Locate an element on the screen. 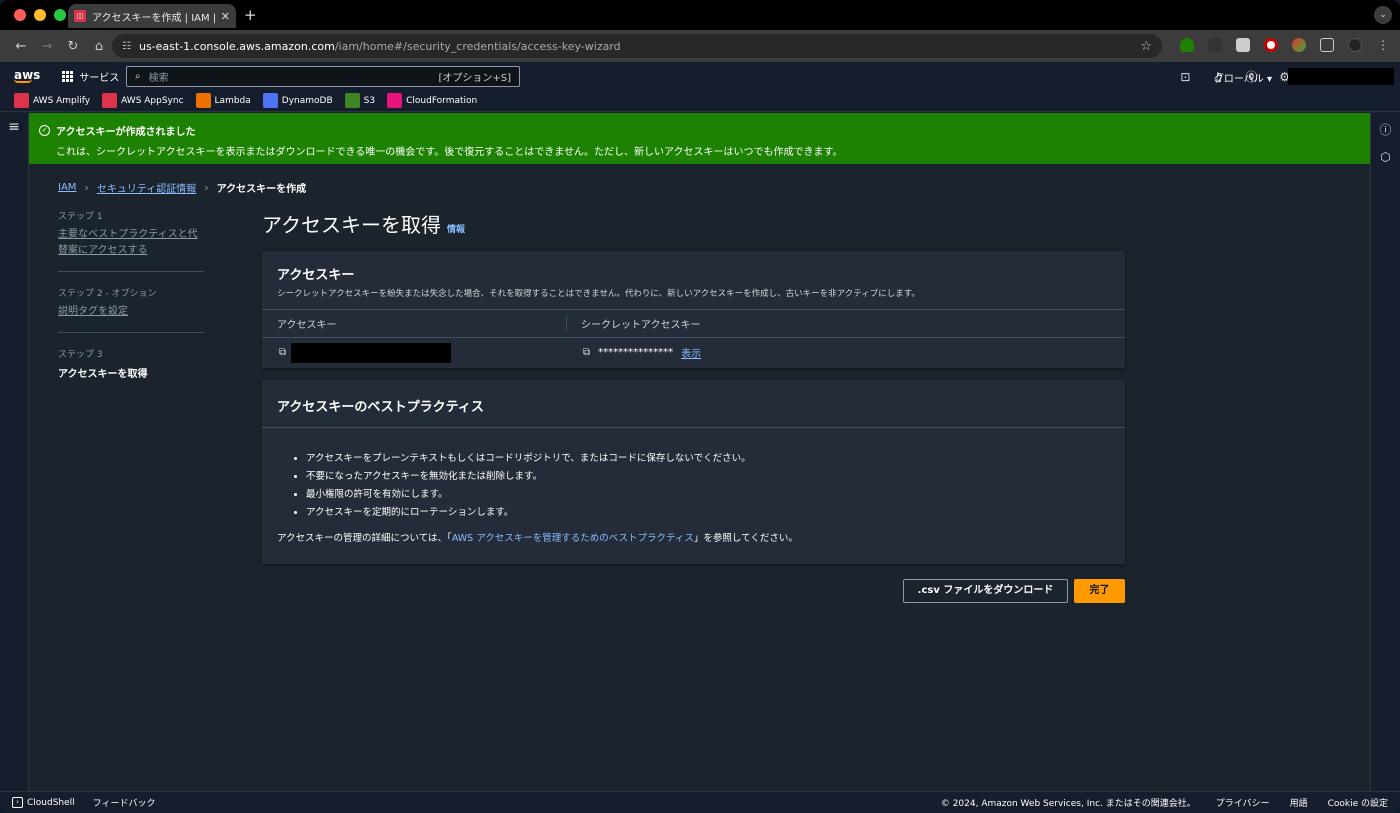  breadcrumb: IAM › セキュリティ認証情報 › アクセスキーを作成 is located at coordinates (182, 187).